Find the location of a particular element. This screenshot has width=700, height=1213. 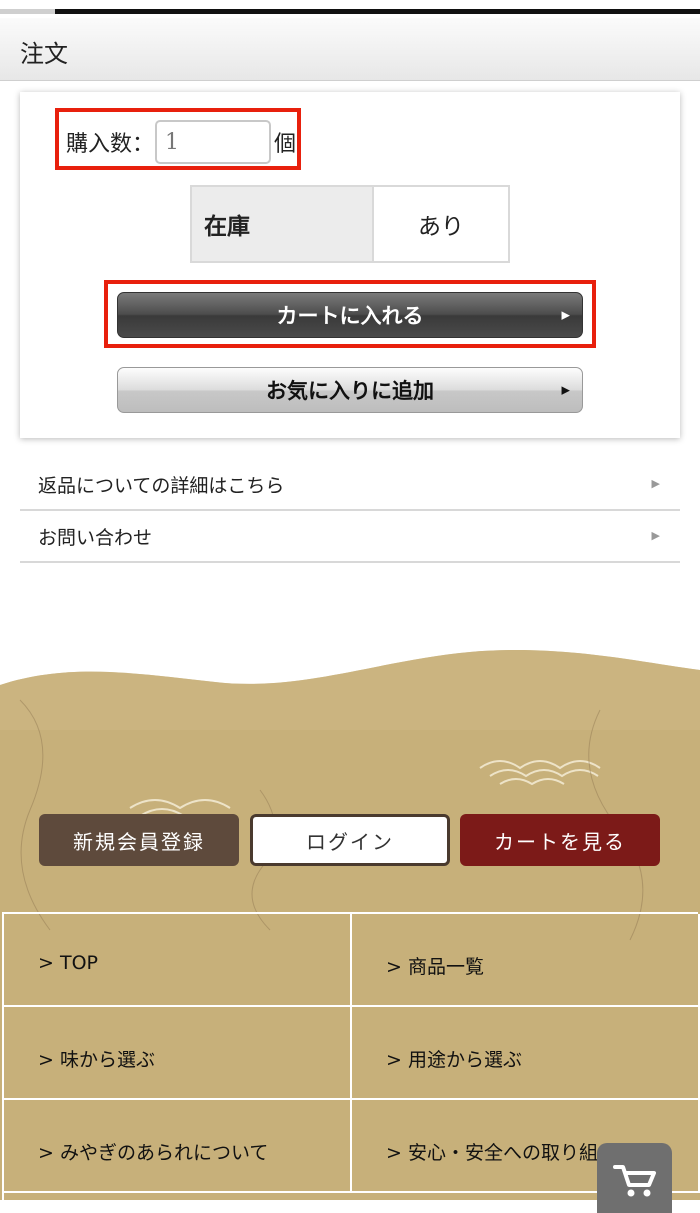

stock-label: 在庫 is located at coordinates (283, 224).